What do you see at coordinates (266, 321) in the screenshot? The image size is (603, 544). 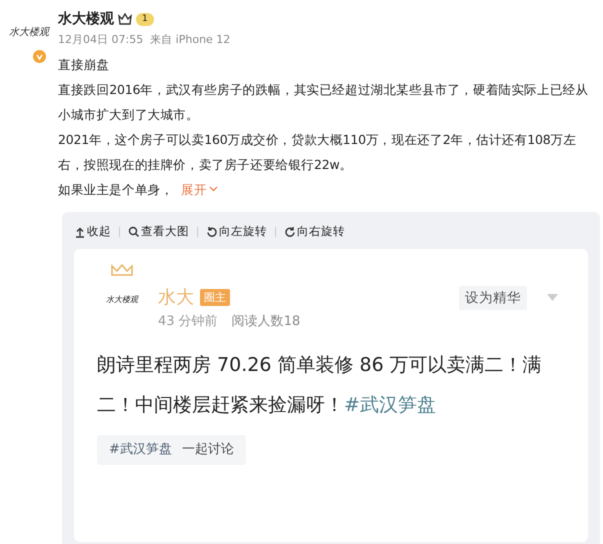 I see `read-count: 阅读人数18` at bounding box center [266, 321].